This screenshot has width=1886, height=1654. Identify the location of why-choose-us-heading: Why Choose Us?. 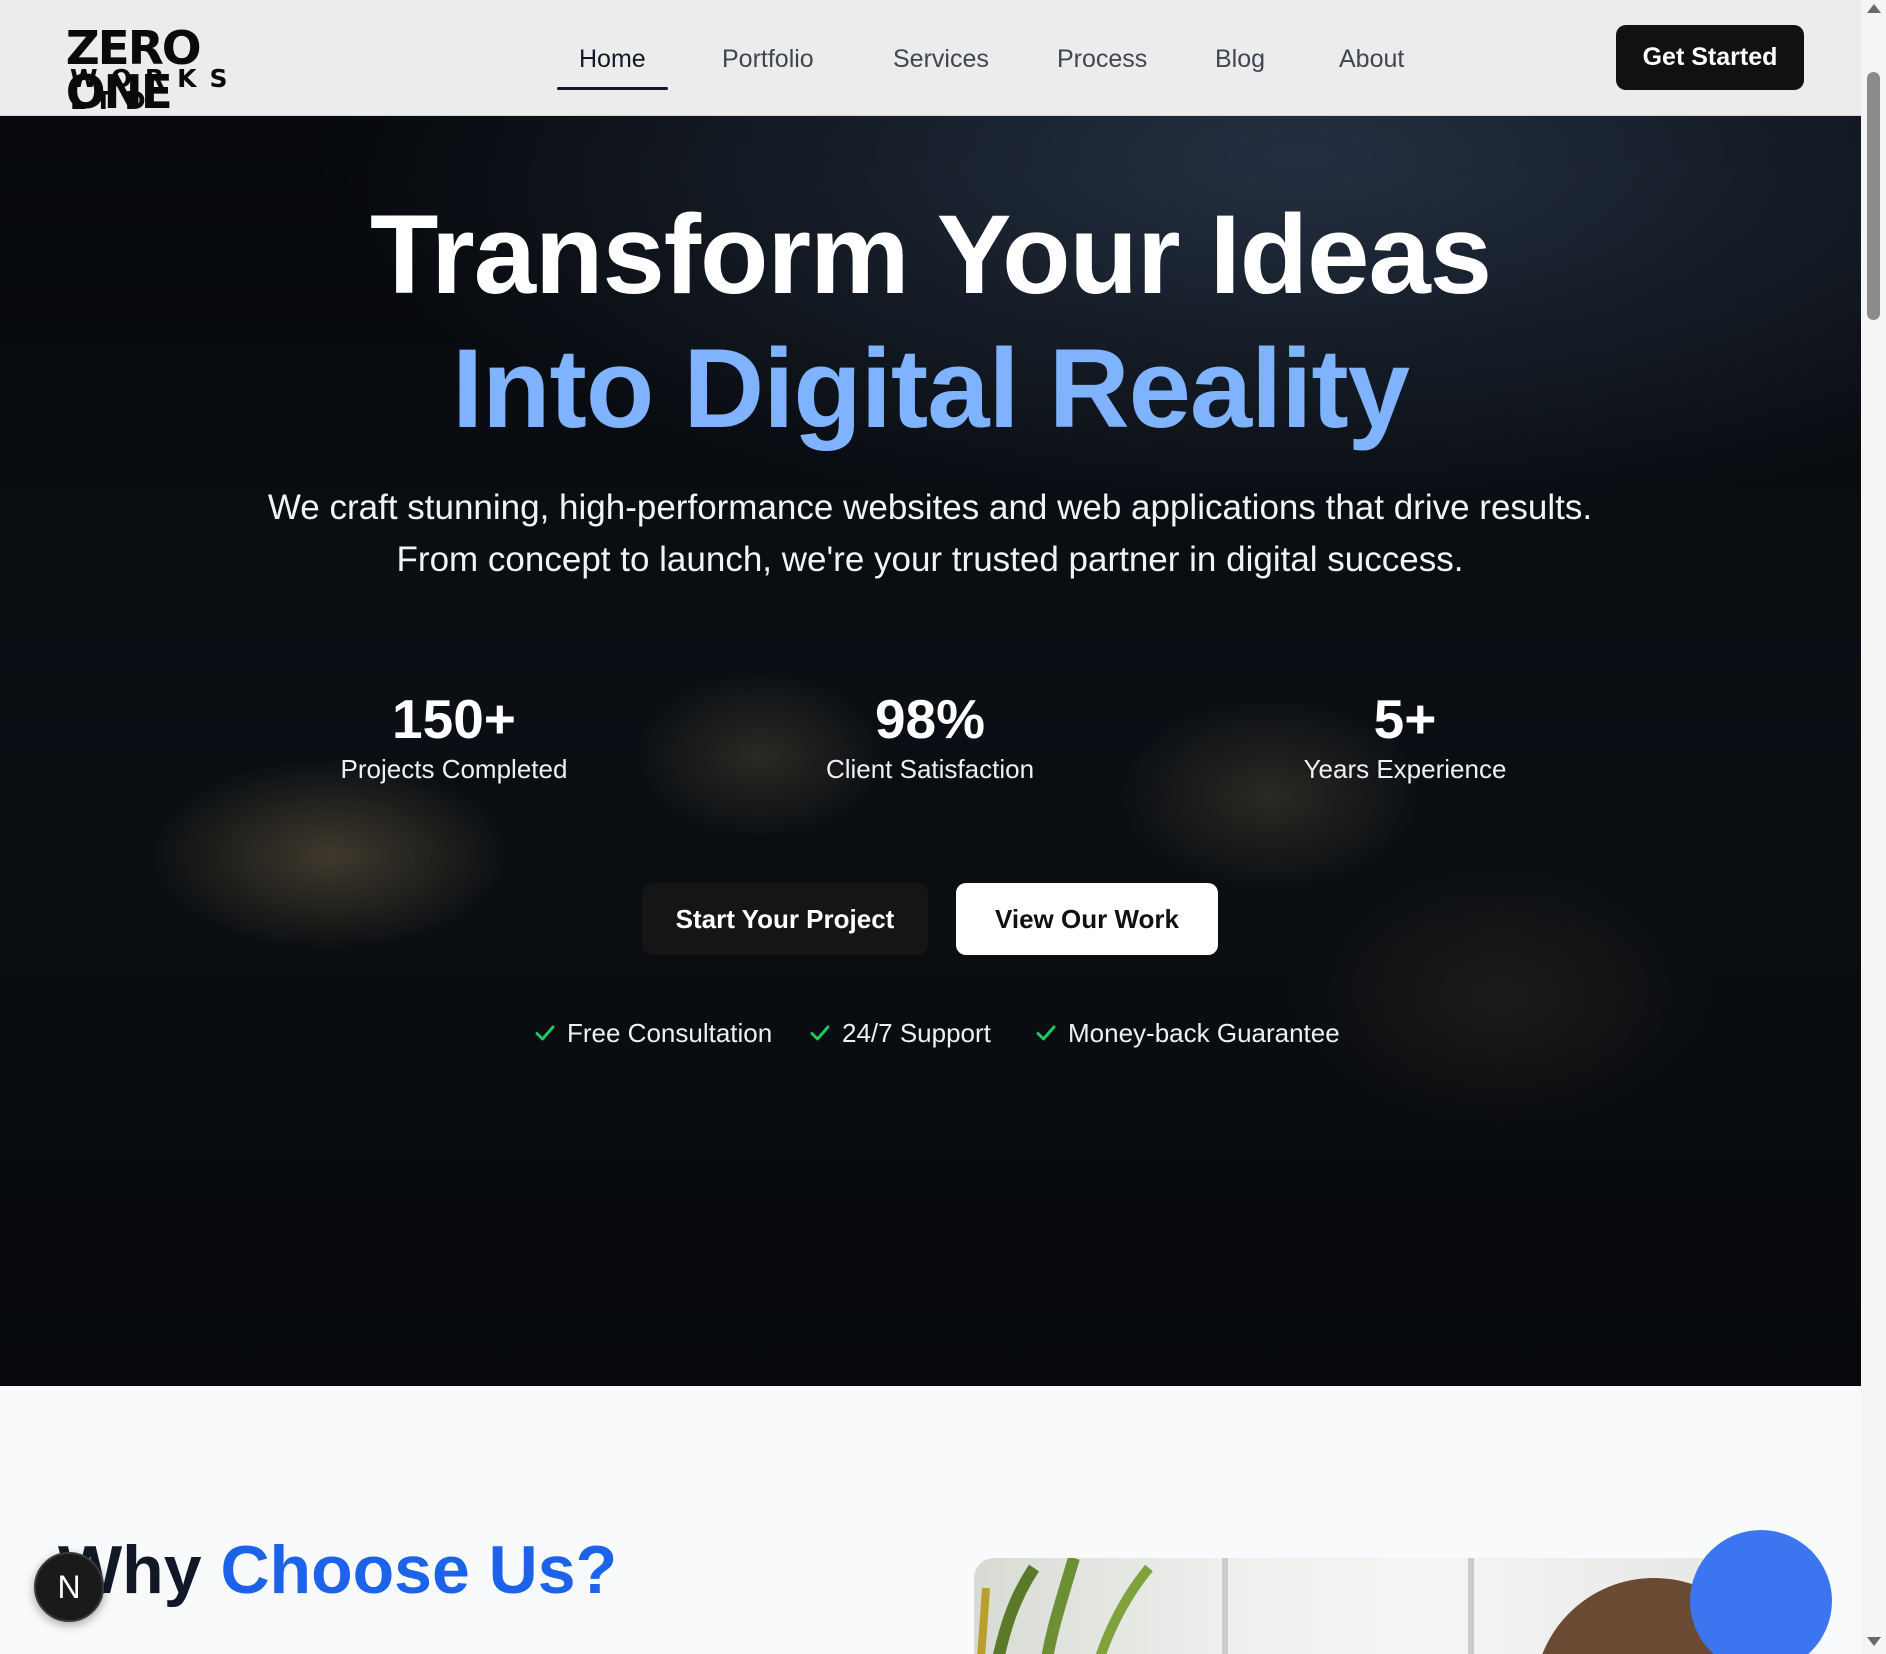
(337, 1570).